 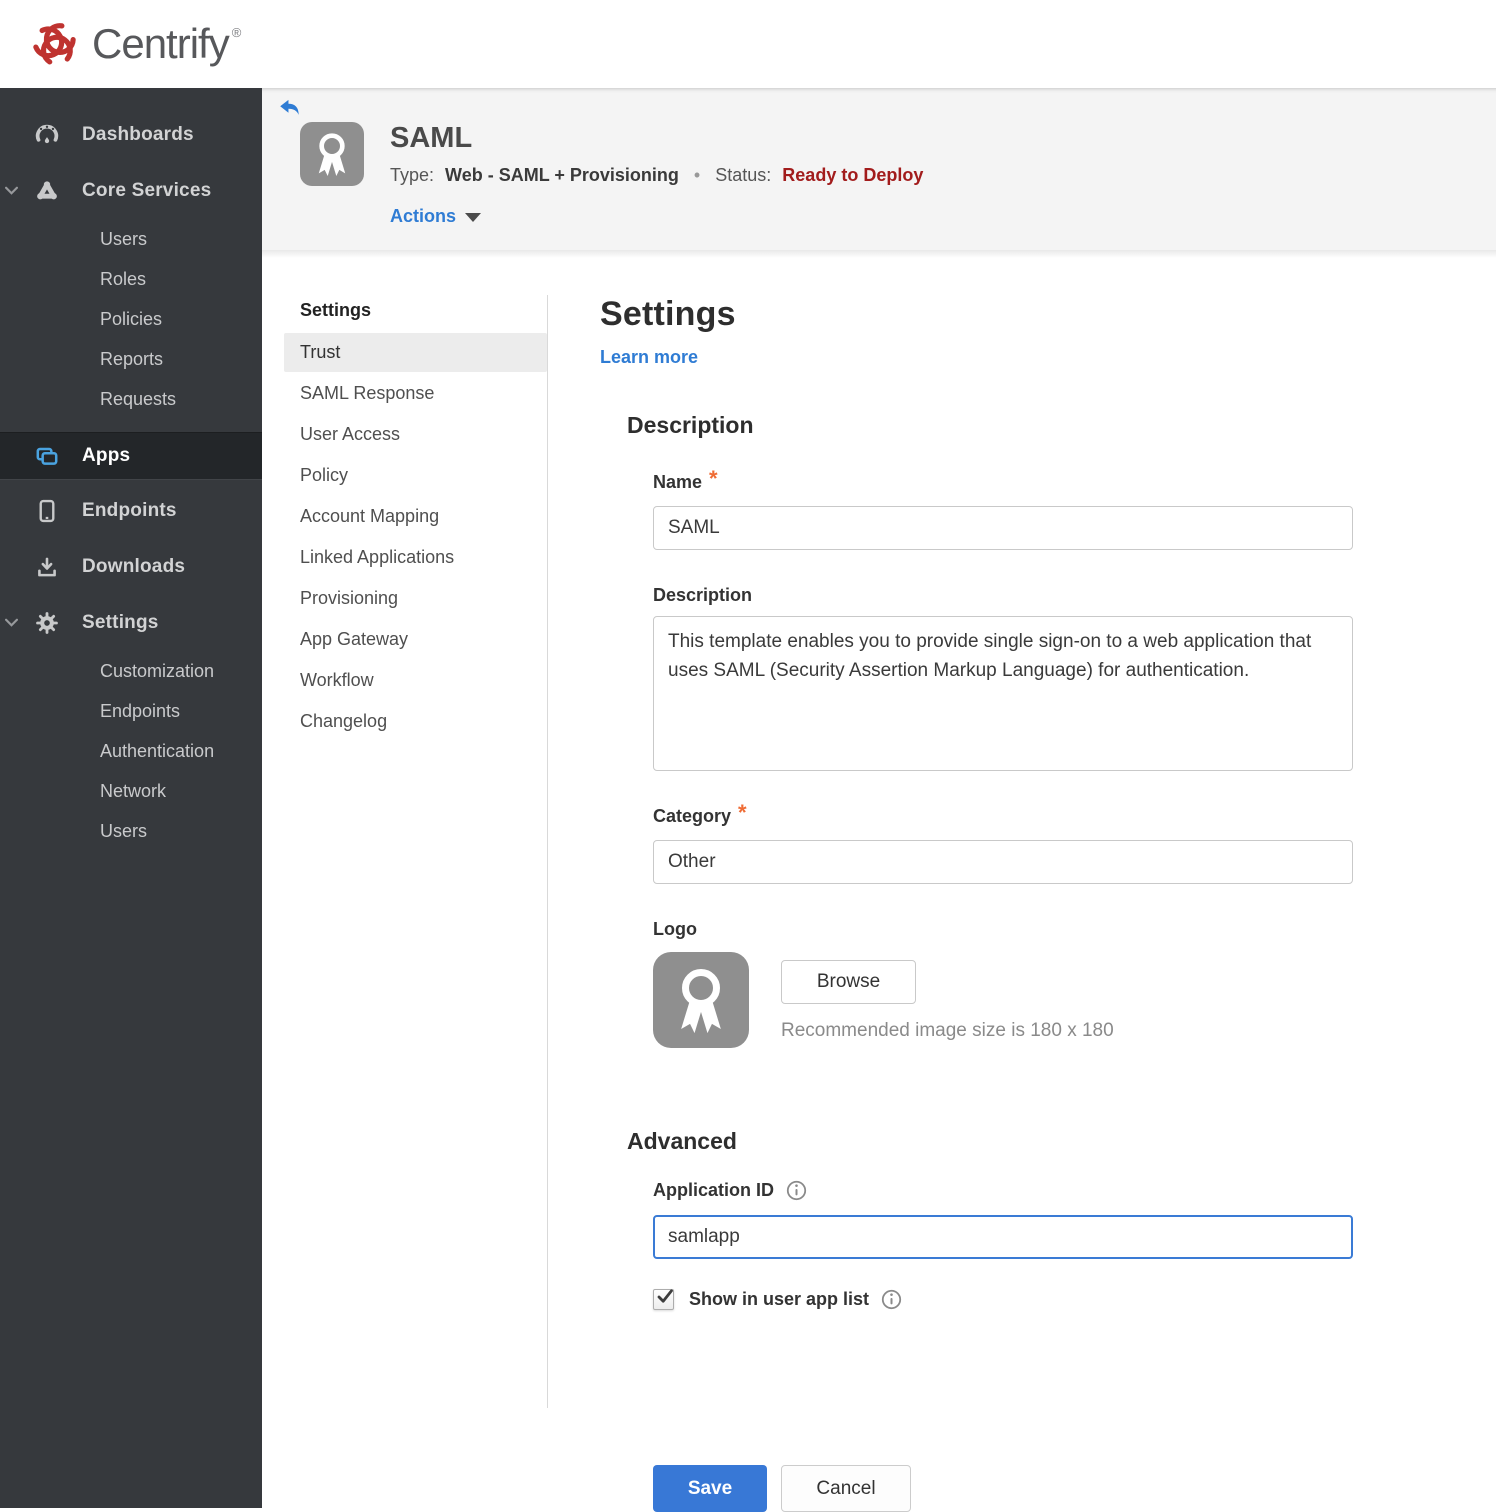 I want to click on sidebar-item-label: Endpoints, so click(x=129, y=510).